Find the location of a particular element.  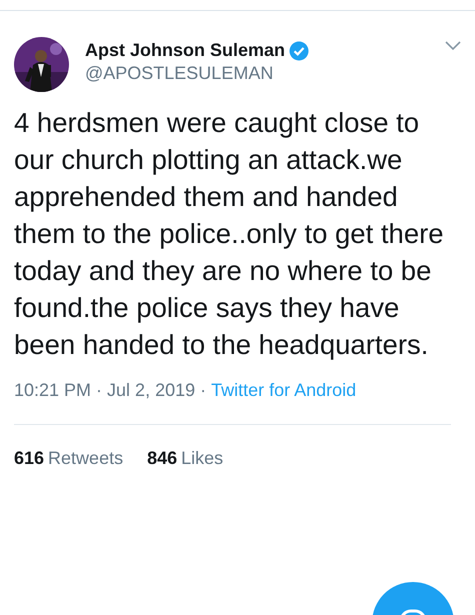

stat-count: 846 is located at coordinates (162, 458).